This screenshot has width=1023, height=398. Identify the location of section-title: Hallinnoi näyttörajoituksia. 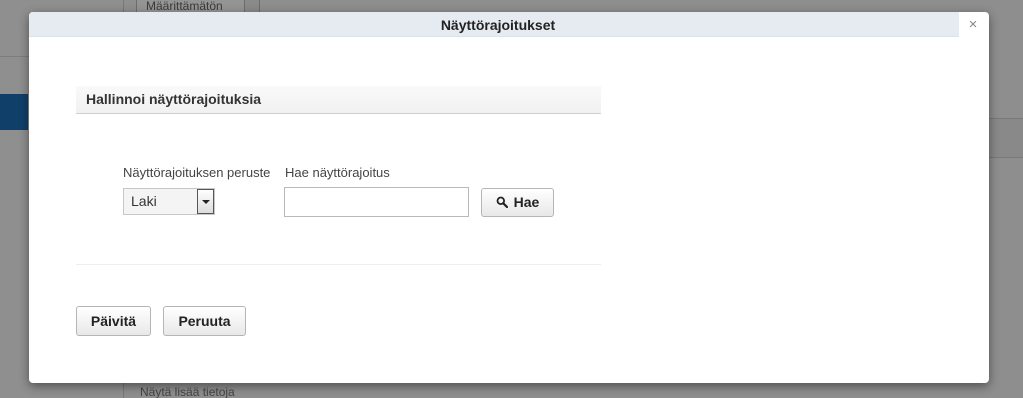
(174, 99).